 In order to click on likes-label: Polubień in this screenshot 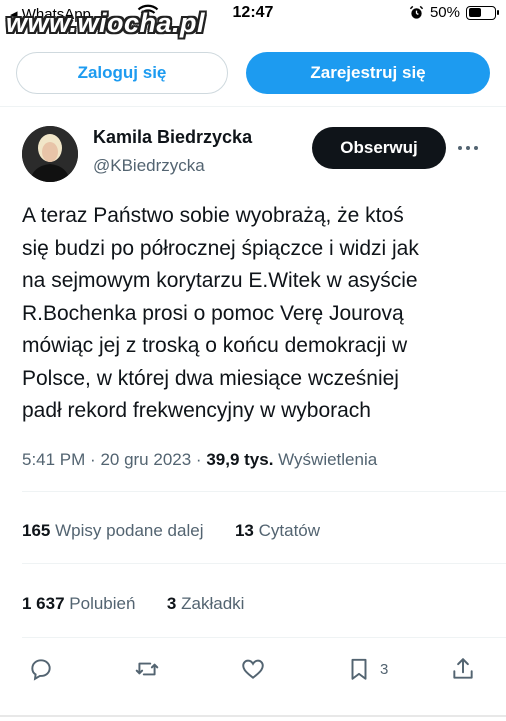, I will do `click(102, 603)`.